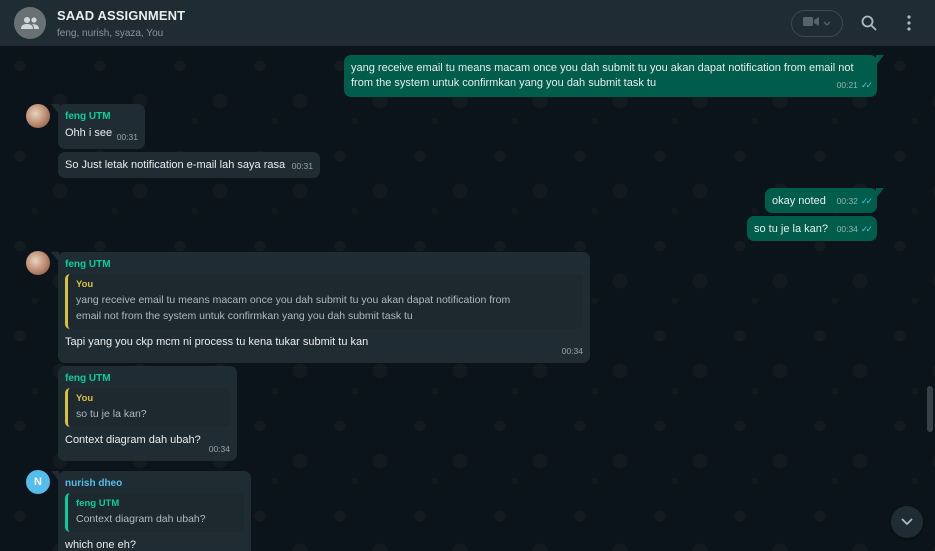  Describe the element at coordinates (98, 503) in the screenshot. I see `quote-author: feng UTM` at that location.